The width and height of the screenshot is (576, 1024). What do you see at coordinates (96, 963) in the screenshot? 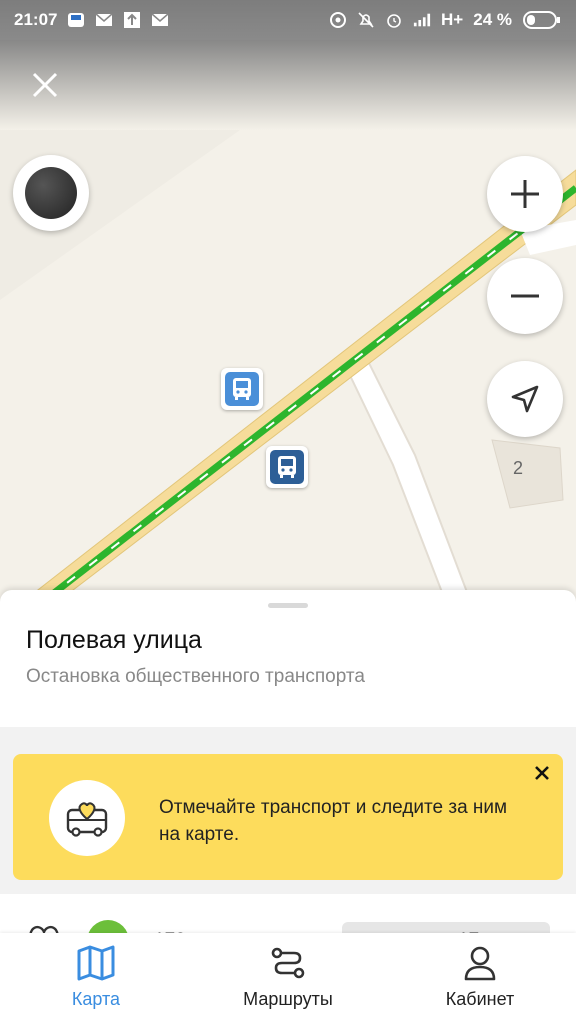
I see `map-icon` at bounding box center [96, 963].